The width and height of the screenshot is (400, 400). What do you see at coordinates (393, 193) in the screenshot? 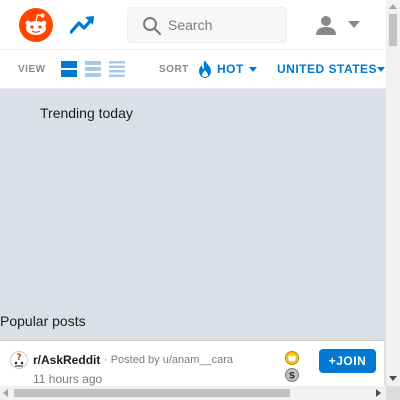
I see `vertical-scrollbar` at bounding box center [393, 193].